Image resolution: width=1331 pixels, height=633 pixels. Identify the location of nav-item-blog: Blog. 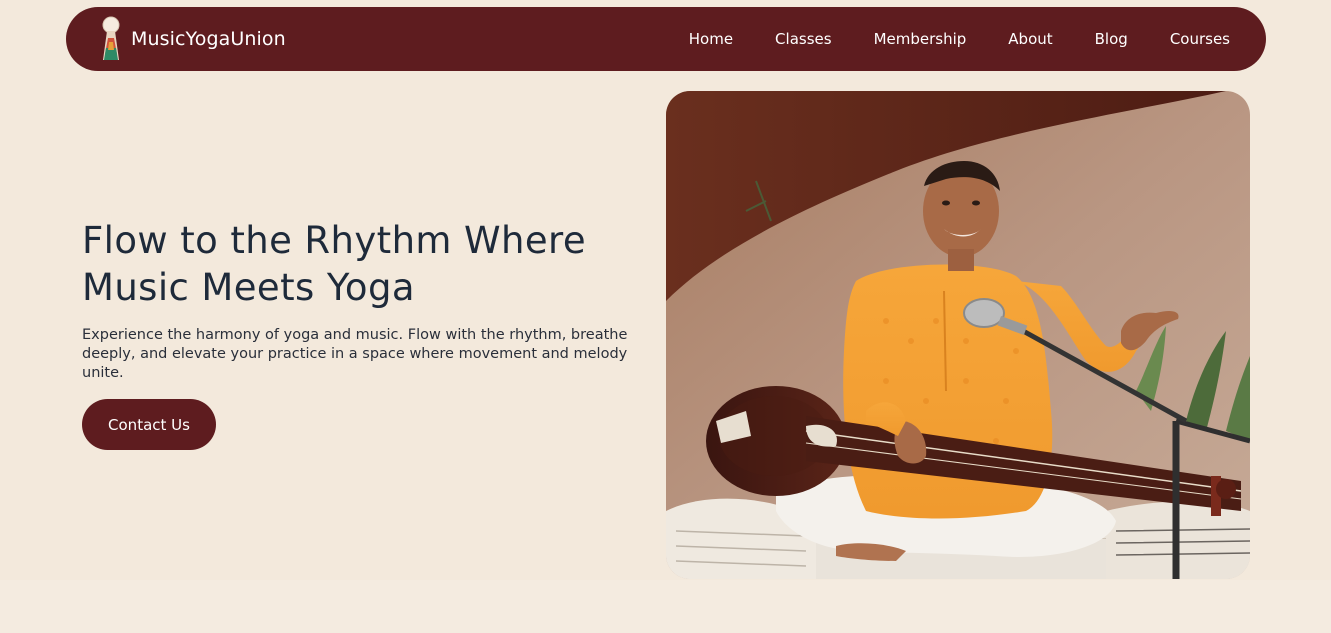
(1111, 39).